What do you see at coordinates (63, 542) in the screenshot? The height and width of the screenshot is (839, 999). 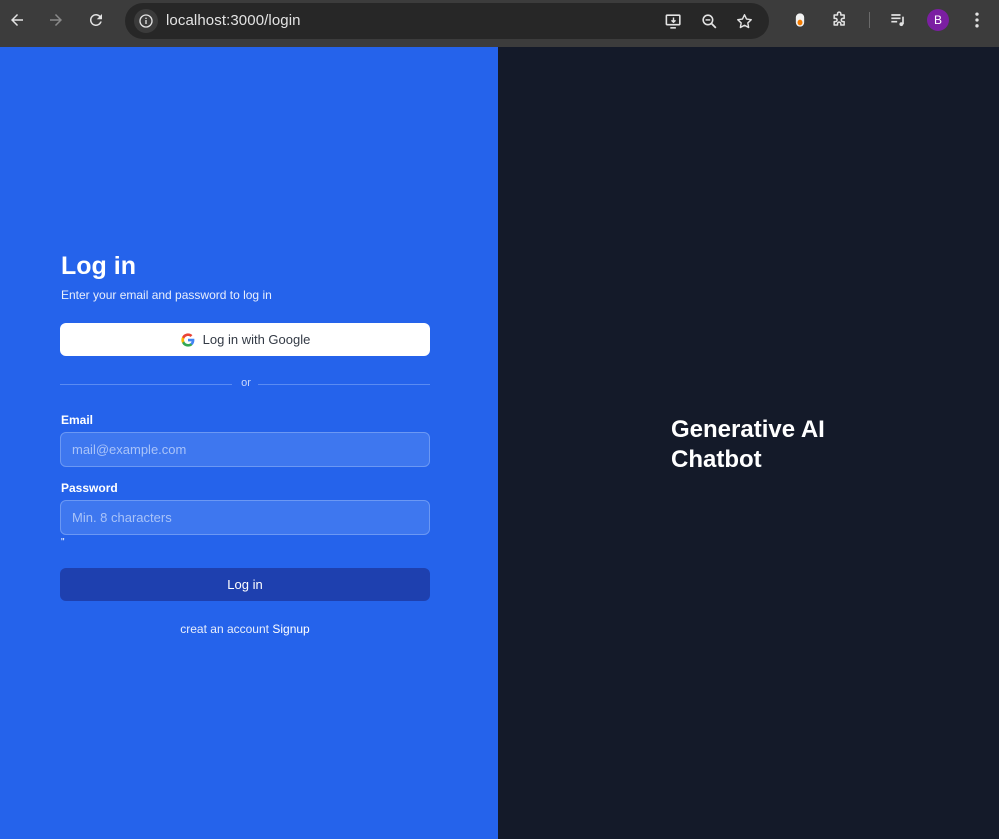 I see `error-text: "` at bounding box center [63, 542].